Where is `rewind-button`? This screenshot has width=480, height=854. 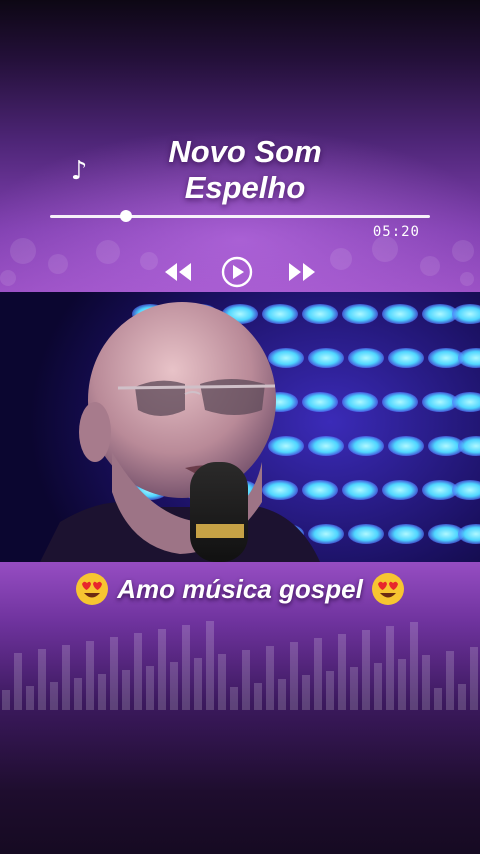
rewind-button is located at coordinates (178, 272).